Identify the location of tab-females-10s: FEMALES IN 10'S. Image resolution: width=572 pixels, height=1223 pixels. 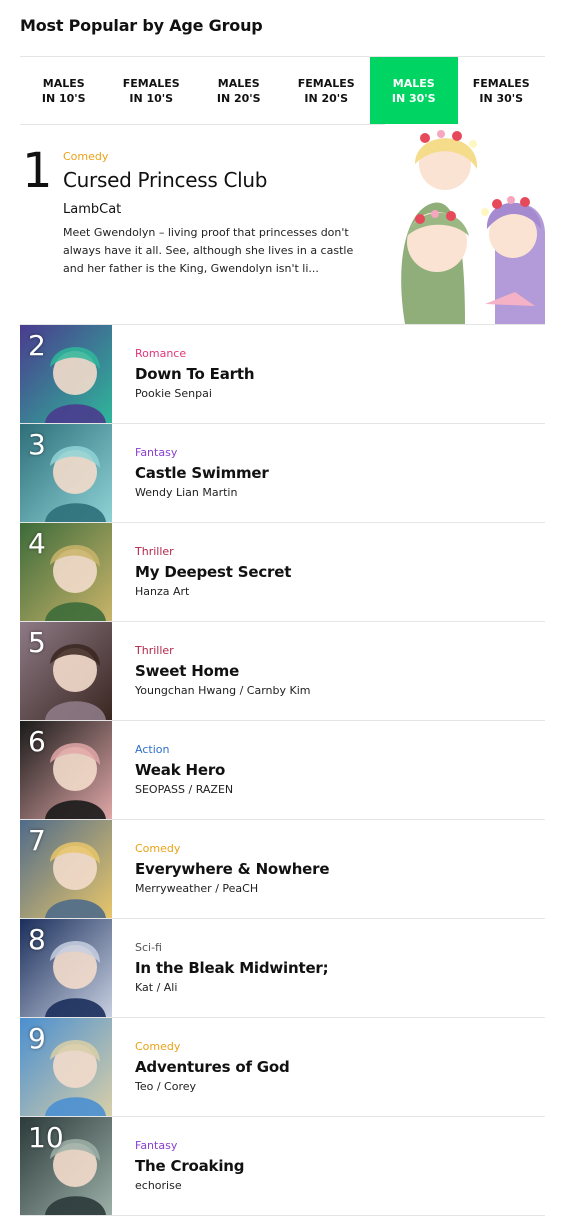
(152, 90).